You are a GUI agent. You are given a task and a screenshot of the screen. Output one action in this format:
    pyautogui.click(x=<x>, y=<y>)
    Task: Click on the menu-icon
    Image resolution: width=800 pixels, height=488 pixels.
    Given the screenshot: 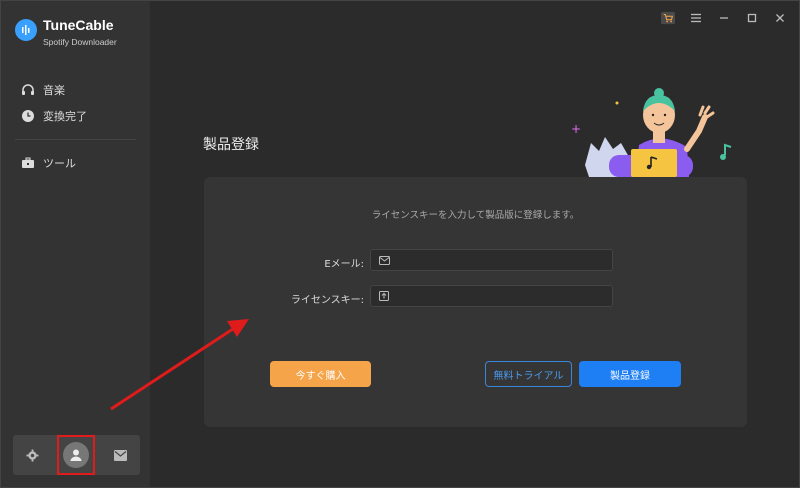 What is the action you would take?
    pyautogui.click(x=696, y=18)
    